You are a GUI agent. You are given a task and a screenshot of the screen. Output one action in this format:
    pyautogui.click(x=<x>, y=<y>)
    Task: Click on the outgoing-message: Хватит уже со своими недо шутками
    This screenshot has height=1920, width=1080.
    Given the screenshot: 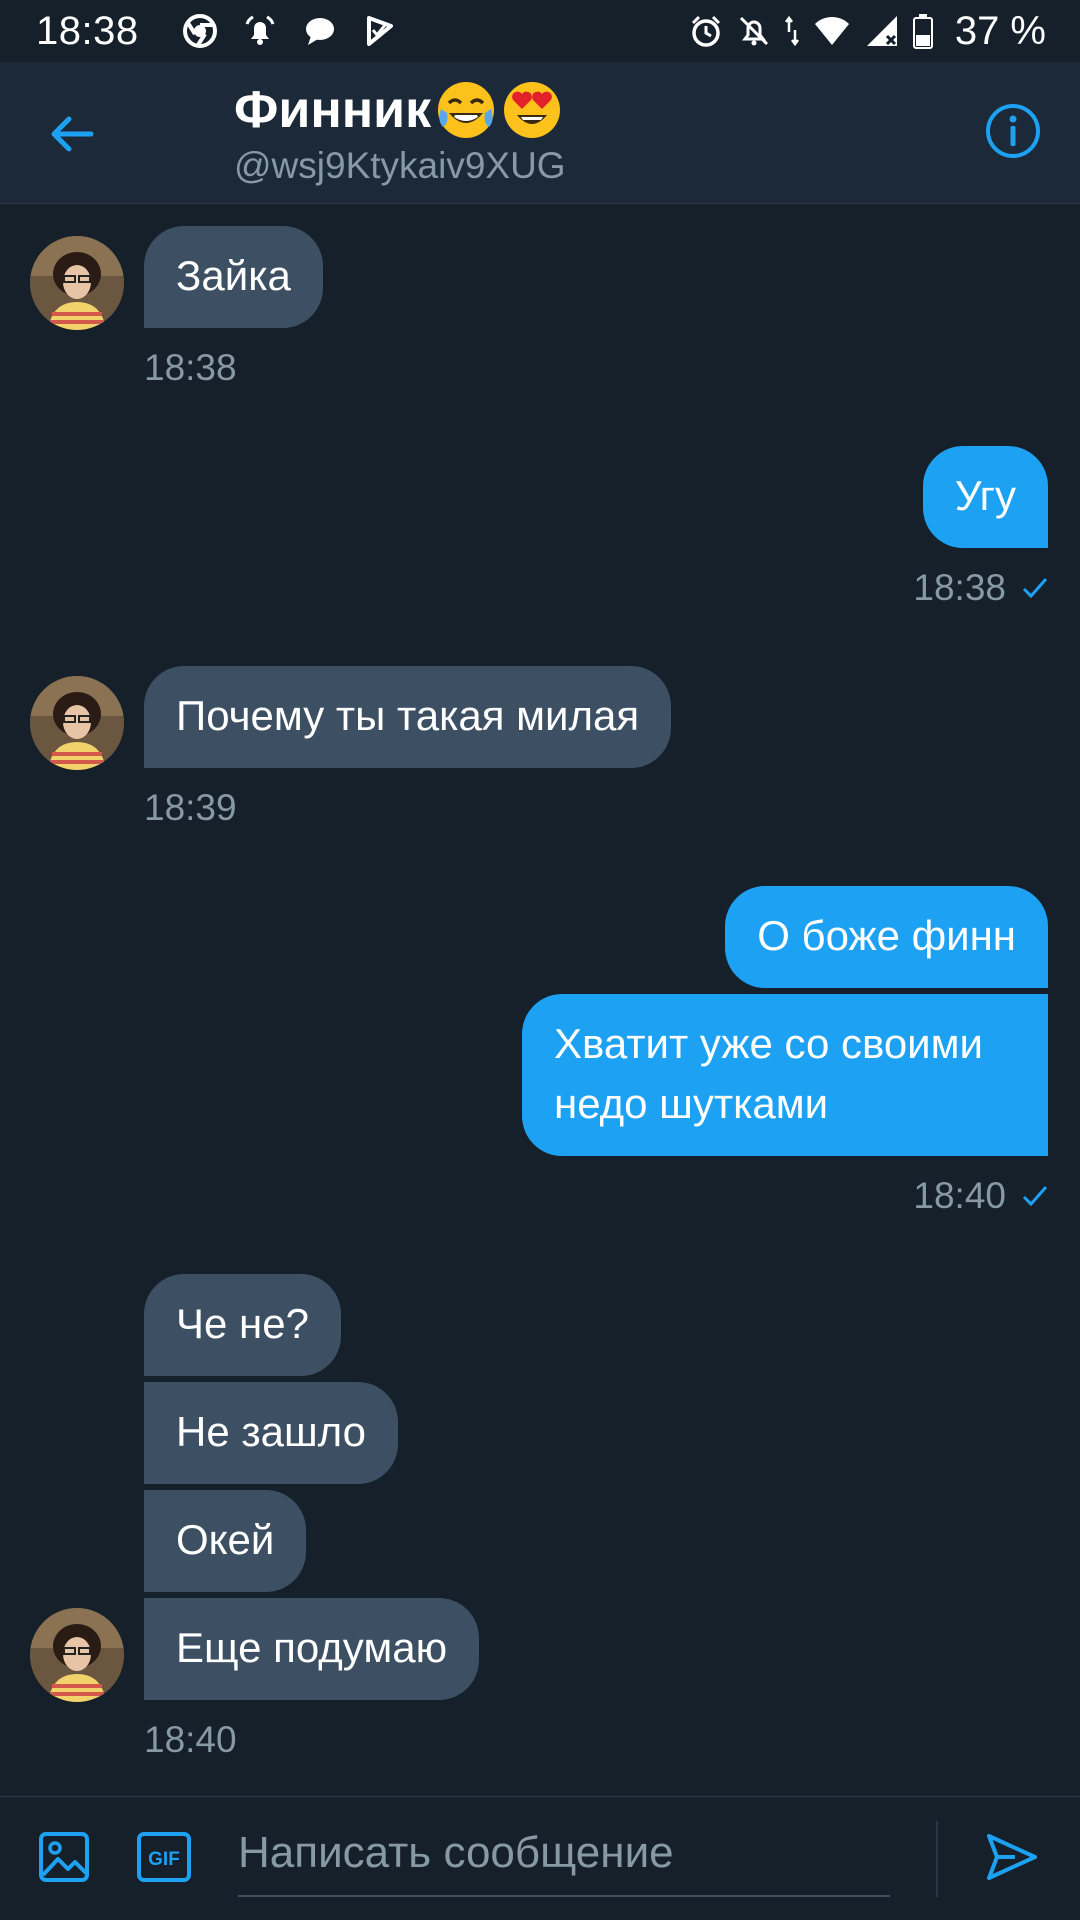 What is the action you would take?
    pyautogui.click(x=785, y=1075)
    